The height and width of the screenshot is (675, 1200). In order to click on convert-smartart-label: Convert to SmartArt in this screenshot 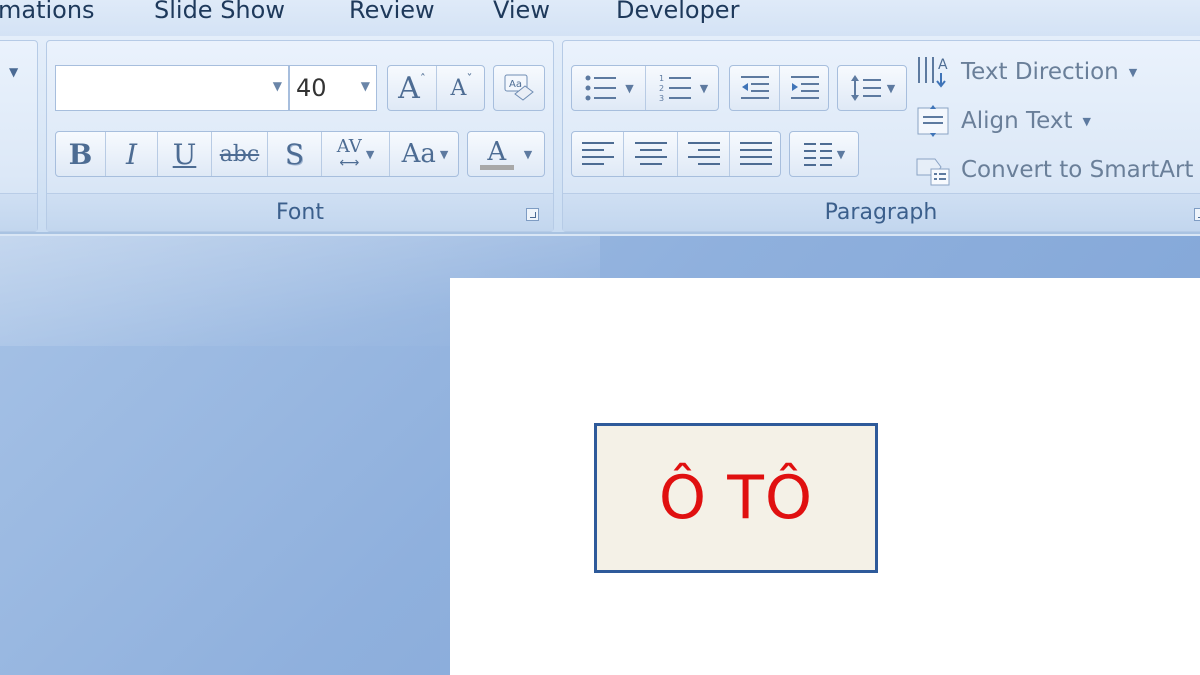, I will do `click(1077, 170)`.